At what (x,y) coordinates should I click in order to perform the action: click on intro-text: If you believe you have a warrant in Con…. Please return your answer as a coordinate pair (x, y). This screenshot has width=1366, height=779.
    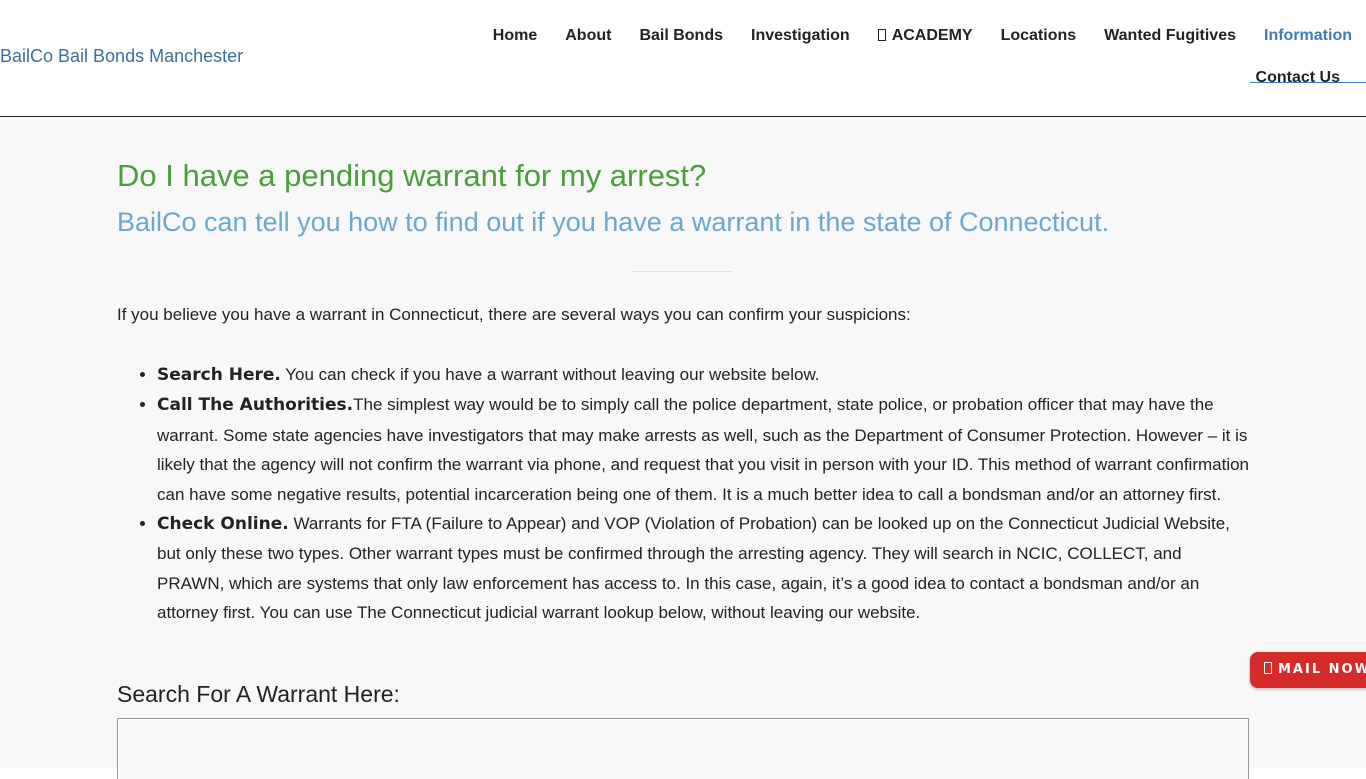
    Looking at the image, I should click on (514, 314).